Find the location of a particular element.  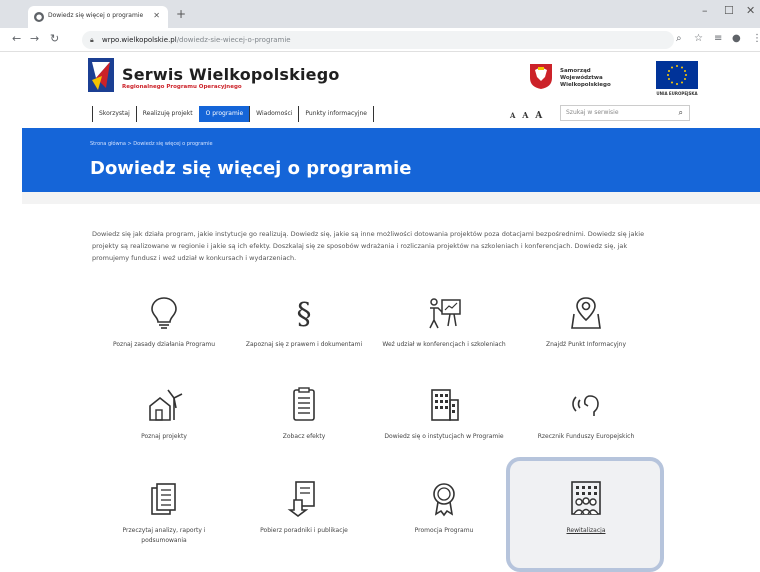

content-top-strip is located at coordinates (391, 198).